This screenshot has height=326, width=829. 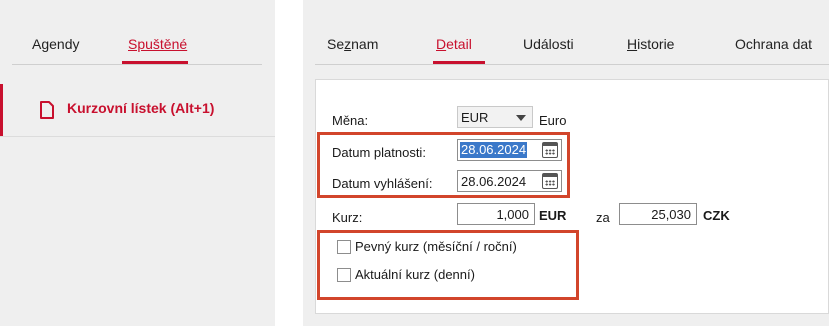 What do you see at coordinates (1, 110) in the screenshot?
I see `active-item-accent` at bounding box center [1, 110].